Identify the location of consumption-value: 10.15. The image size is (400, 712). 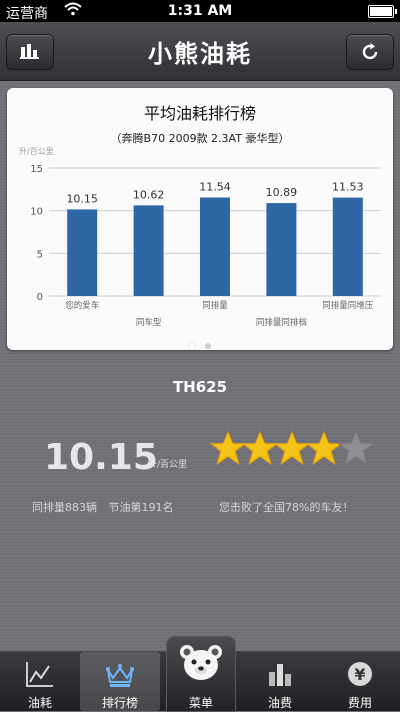
(101, 457).